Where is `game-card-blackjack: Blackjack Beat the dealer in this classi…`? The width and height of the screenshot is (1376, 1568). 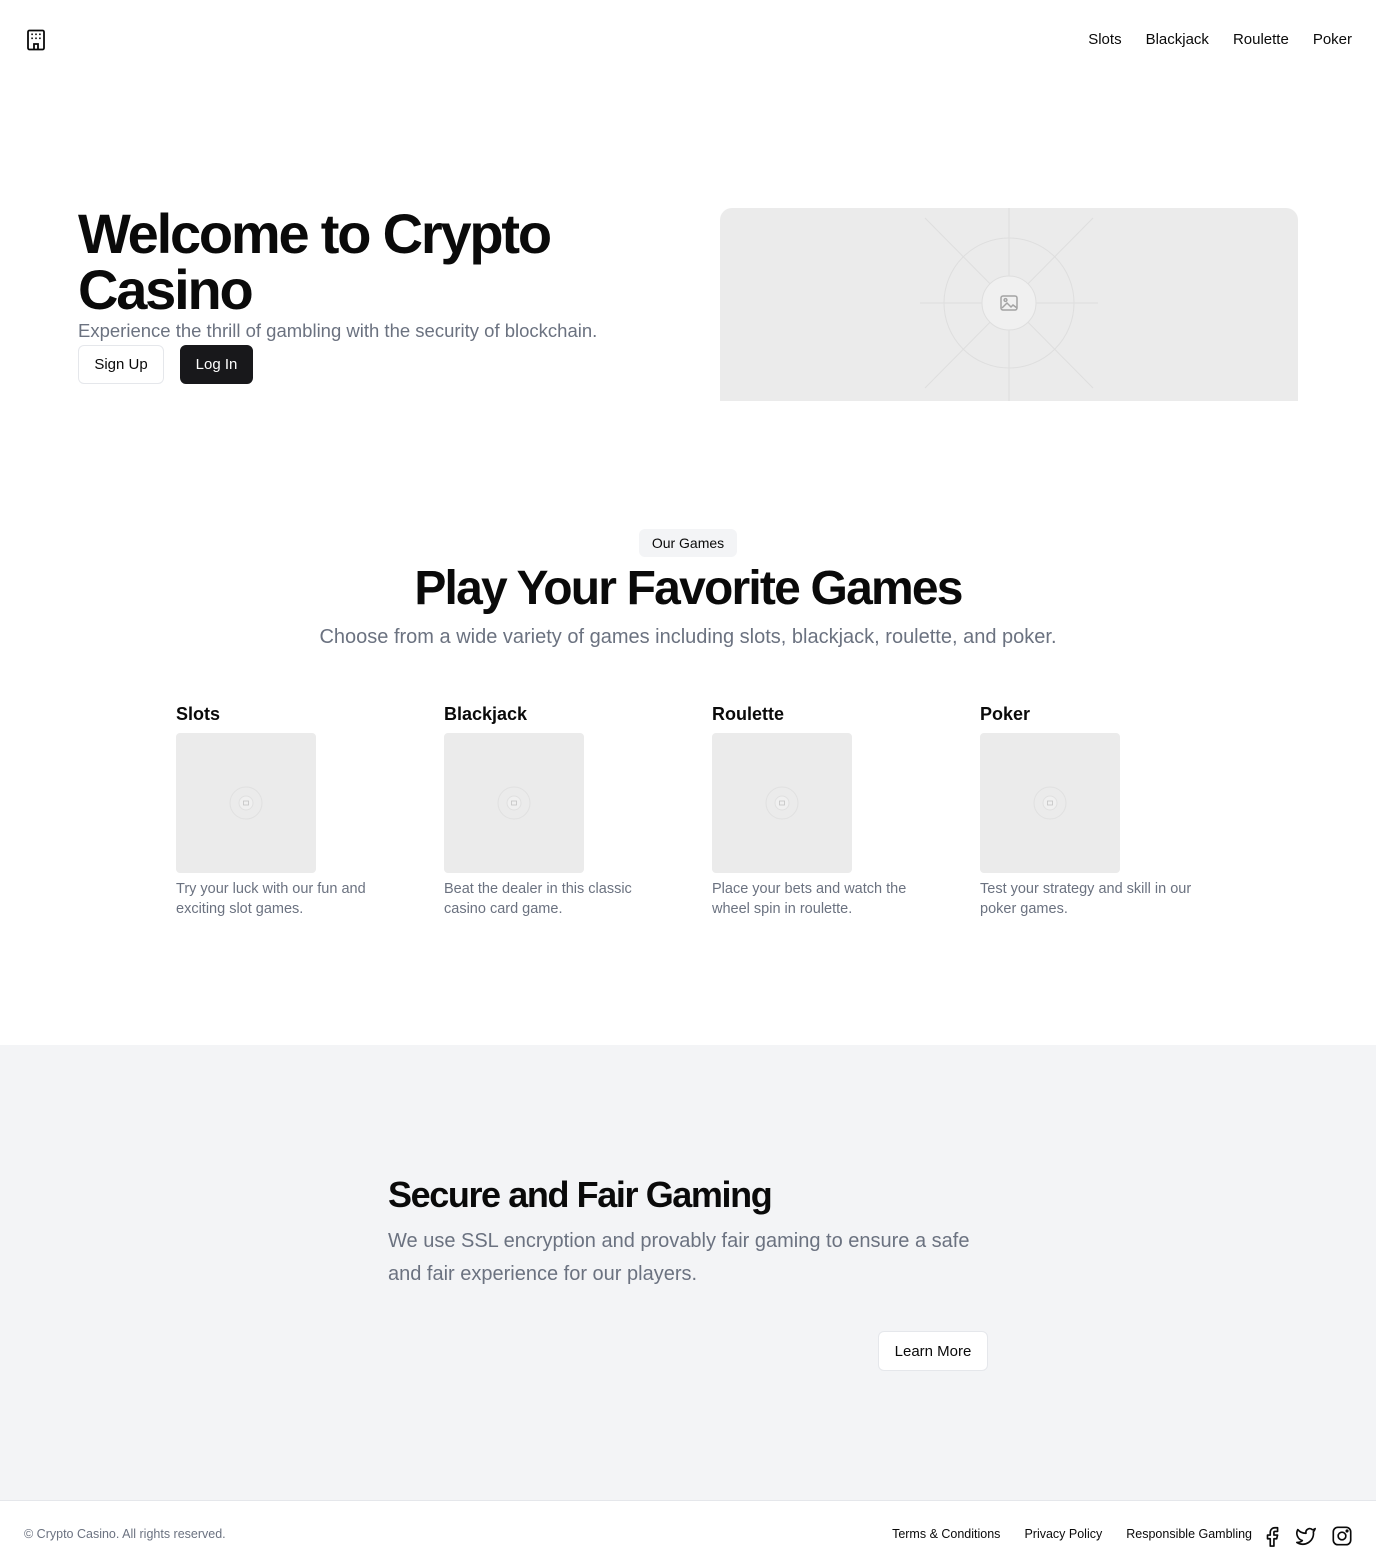 game-card-blackjack: Blackjack Beat the dealer in this classi… is located at coordinates (559, 811).